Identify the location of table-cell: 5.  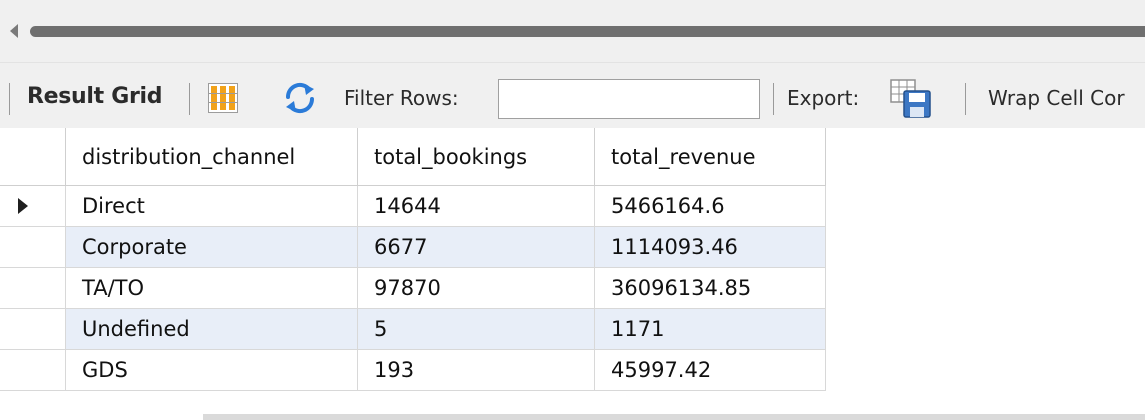
(476, 329).